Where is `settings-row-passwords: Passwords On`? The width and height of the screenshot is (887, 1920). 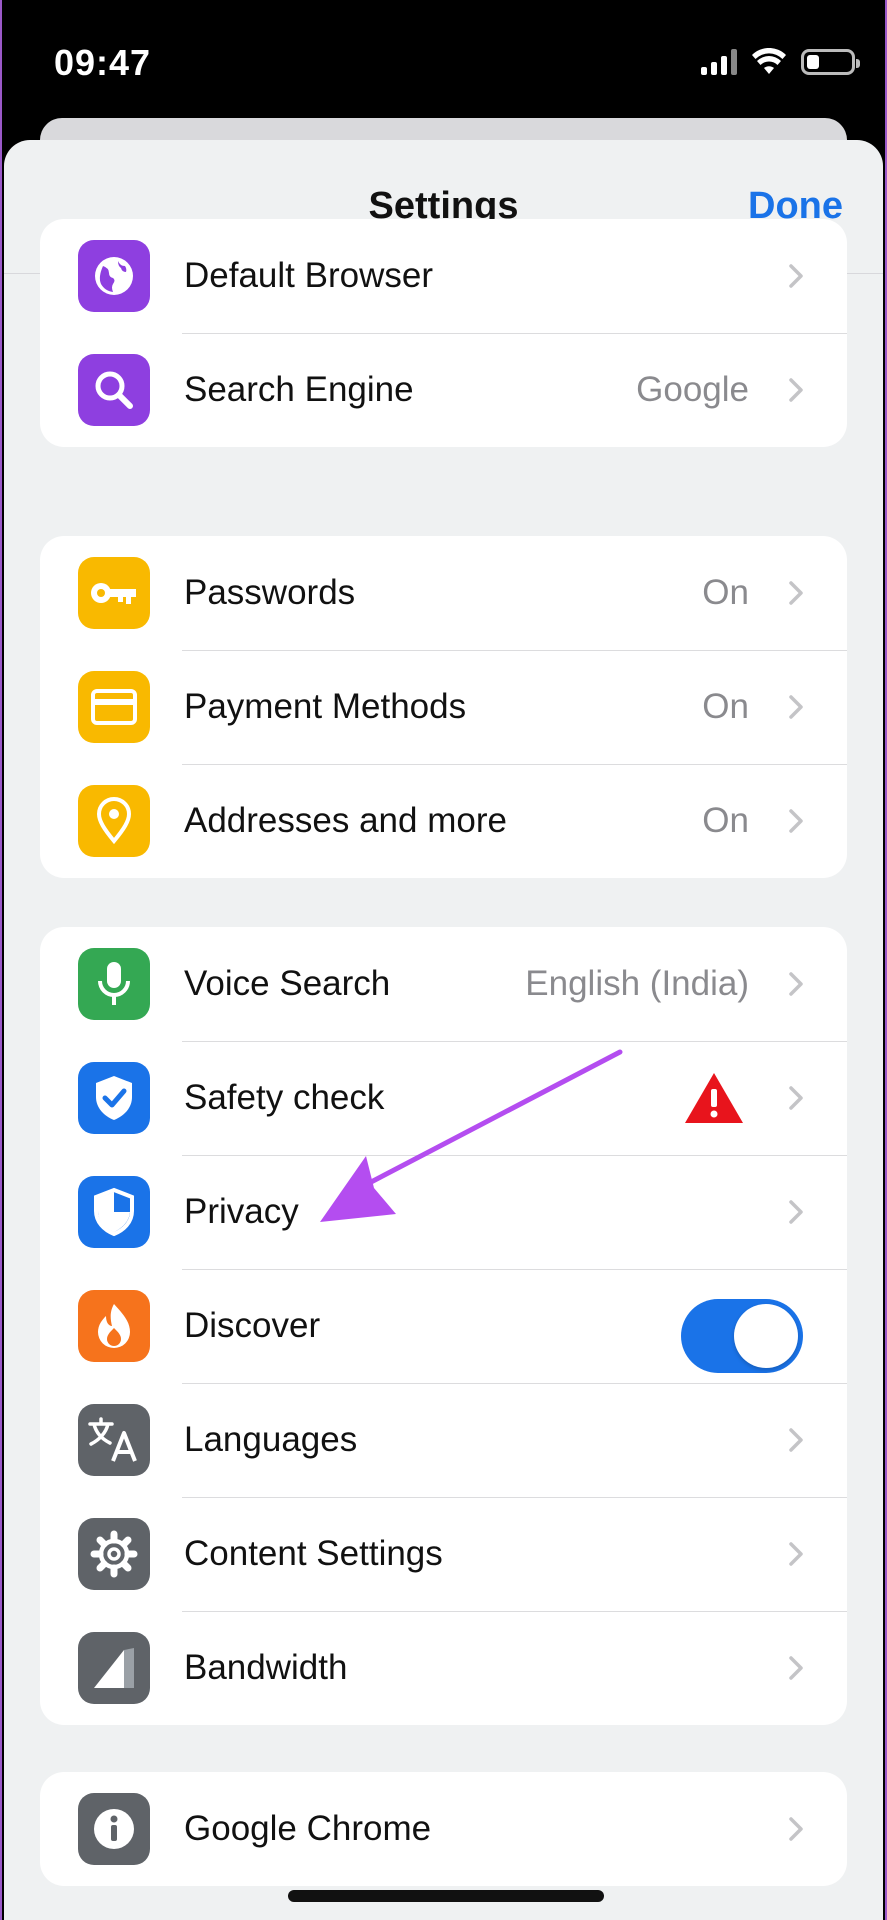
settings-row-passwords: Passwords On is located at coordinates (443, 593).